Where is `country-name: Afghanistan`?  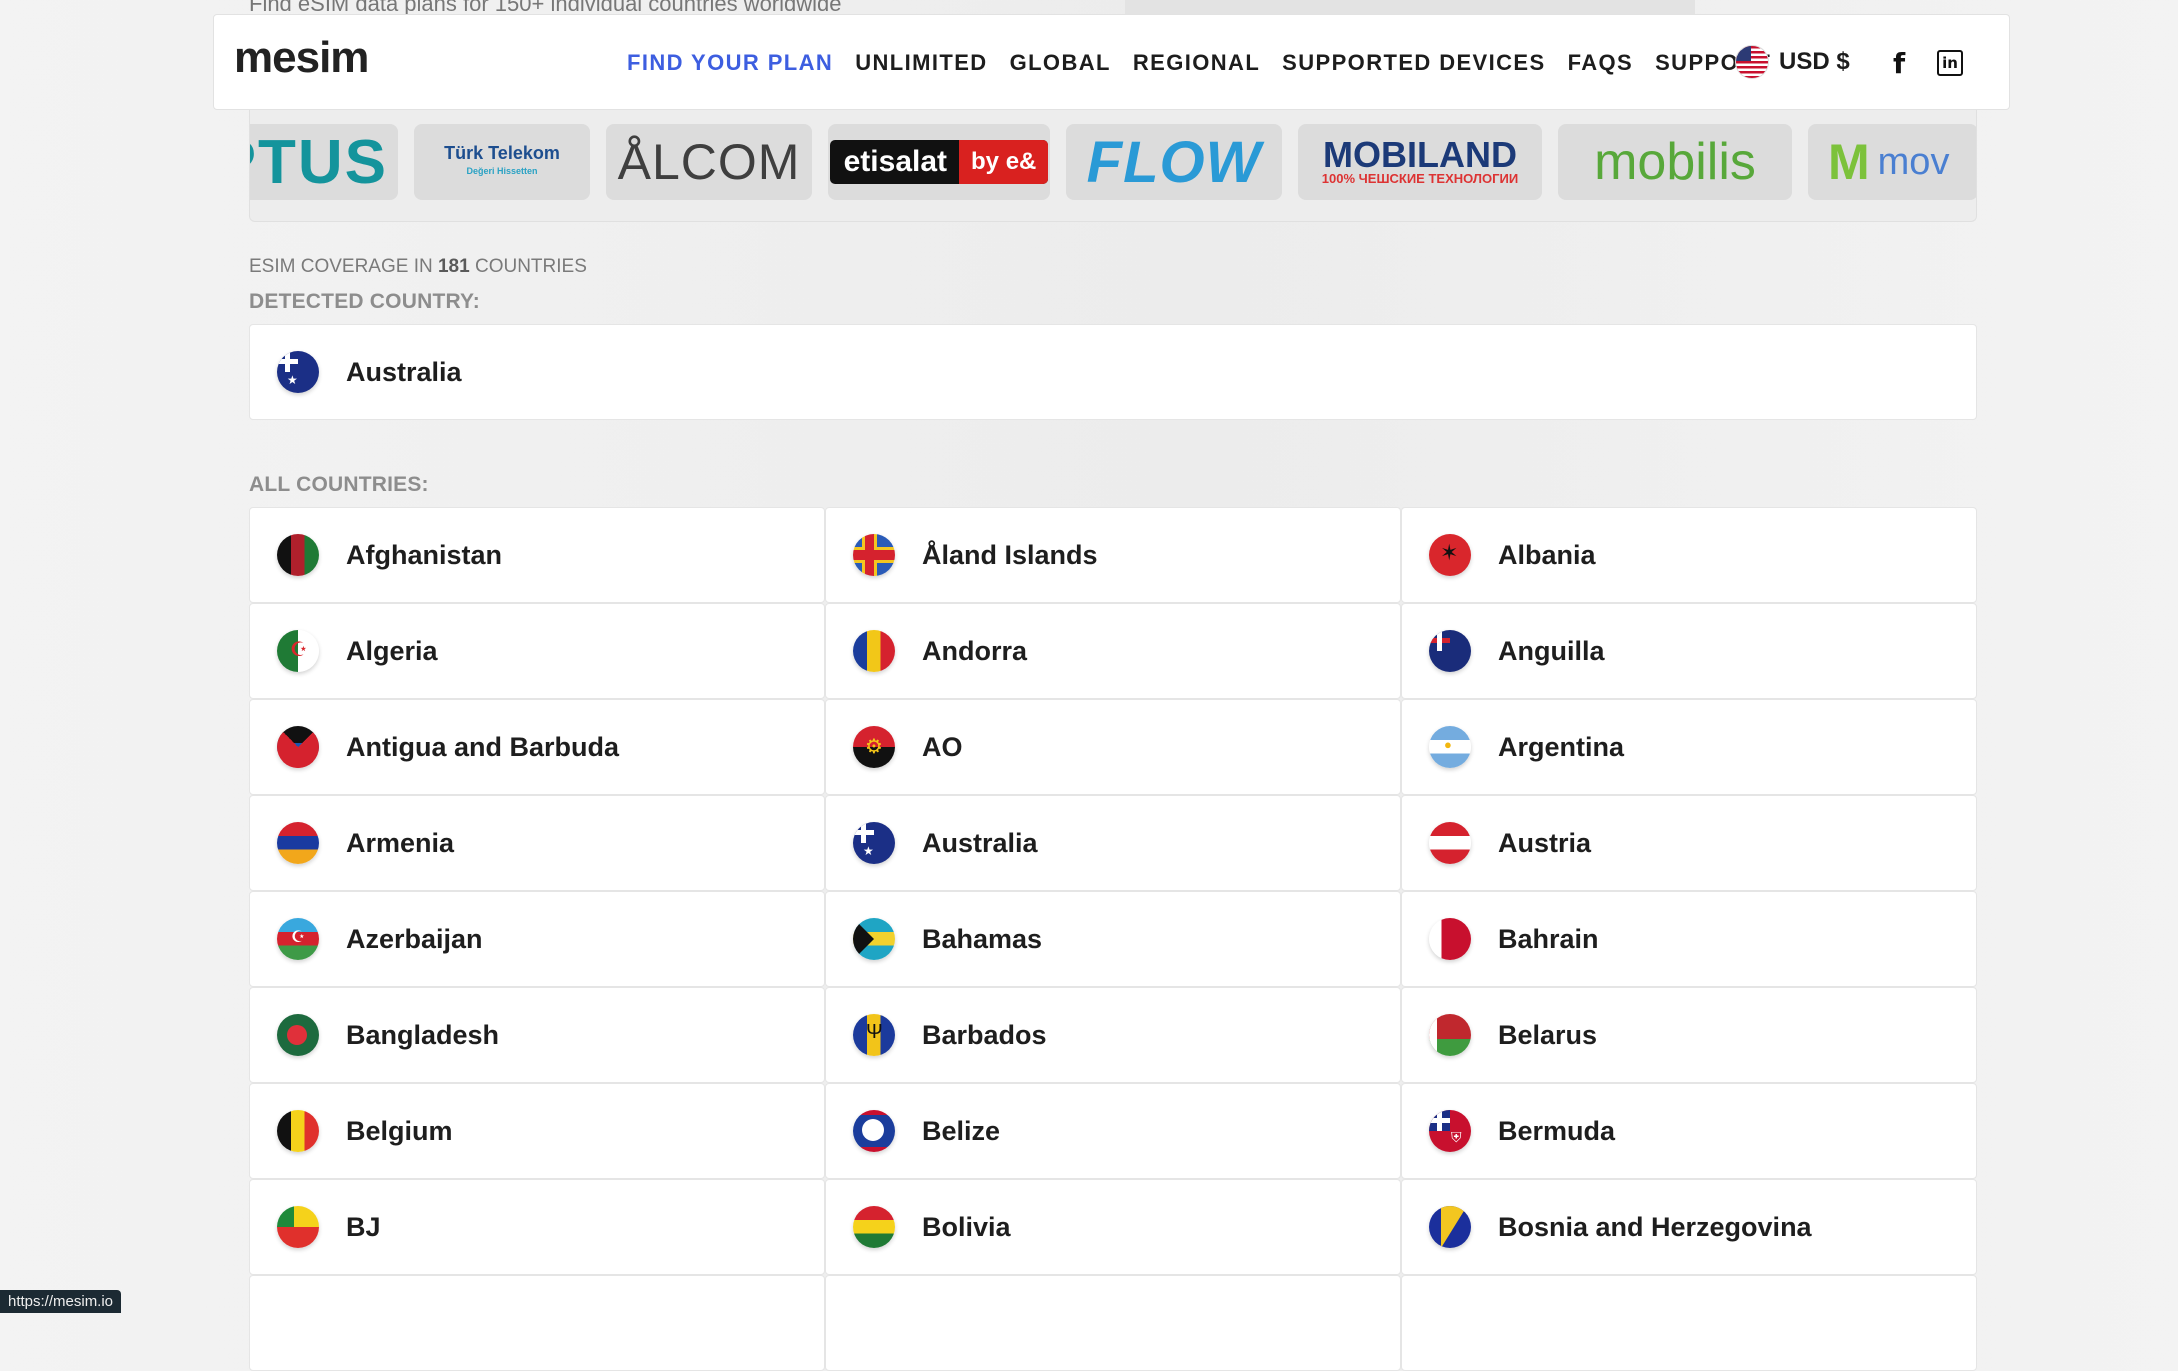 country-name: Afghanistan is located at coordinates (424, 554).